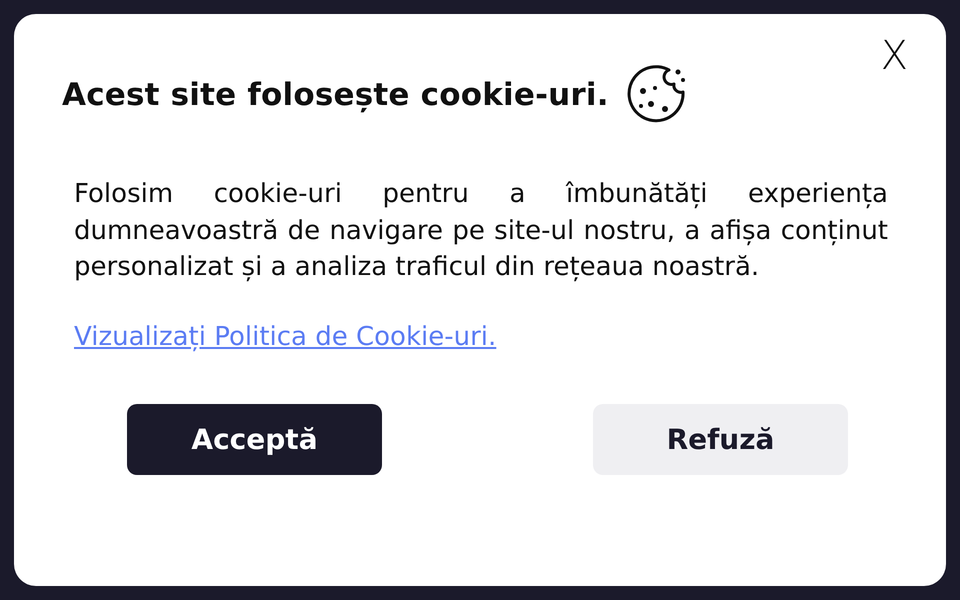 This screenshot has height=600, width=960. What do you see at coordinates (335, 95) in the screenshot?
I see `dialog-title: Acest site folosește cookie-uri.` at bounding box center [335, 95].